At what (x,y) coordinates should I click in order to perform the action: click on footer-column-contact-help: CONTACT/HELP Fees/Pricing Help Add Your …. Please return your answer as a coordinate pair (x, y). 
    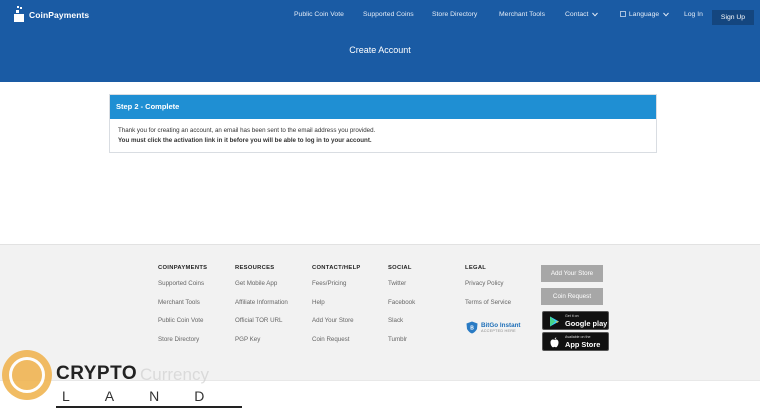
    Looking at the image, I should click on (336, 309).